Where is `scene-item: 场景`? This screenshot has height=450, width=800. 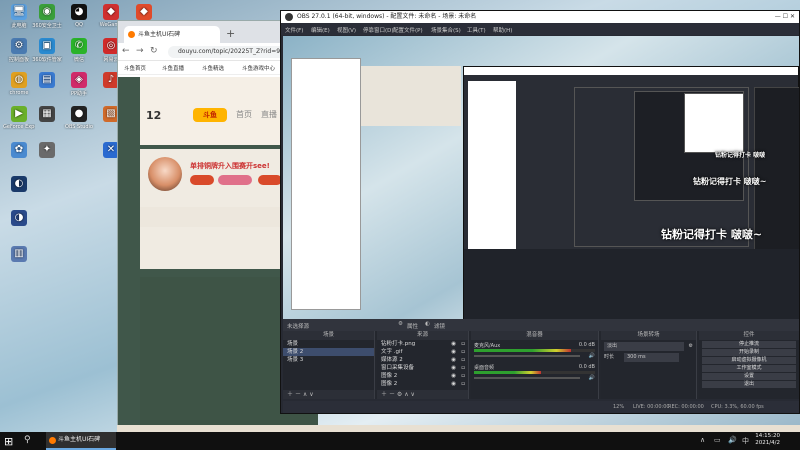 scene-item: 场景 is located at coordinates (328, 344).